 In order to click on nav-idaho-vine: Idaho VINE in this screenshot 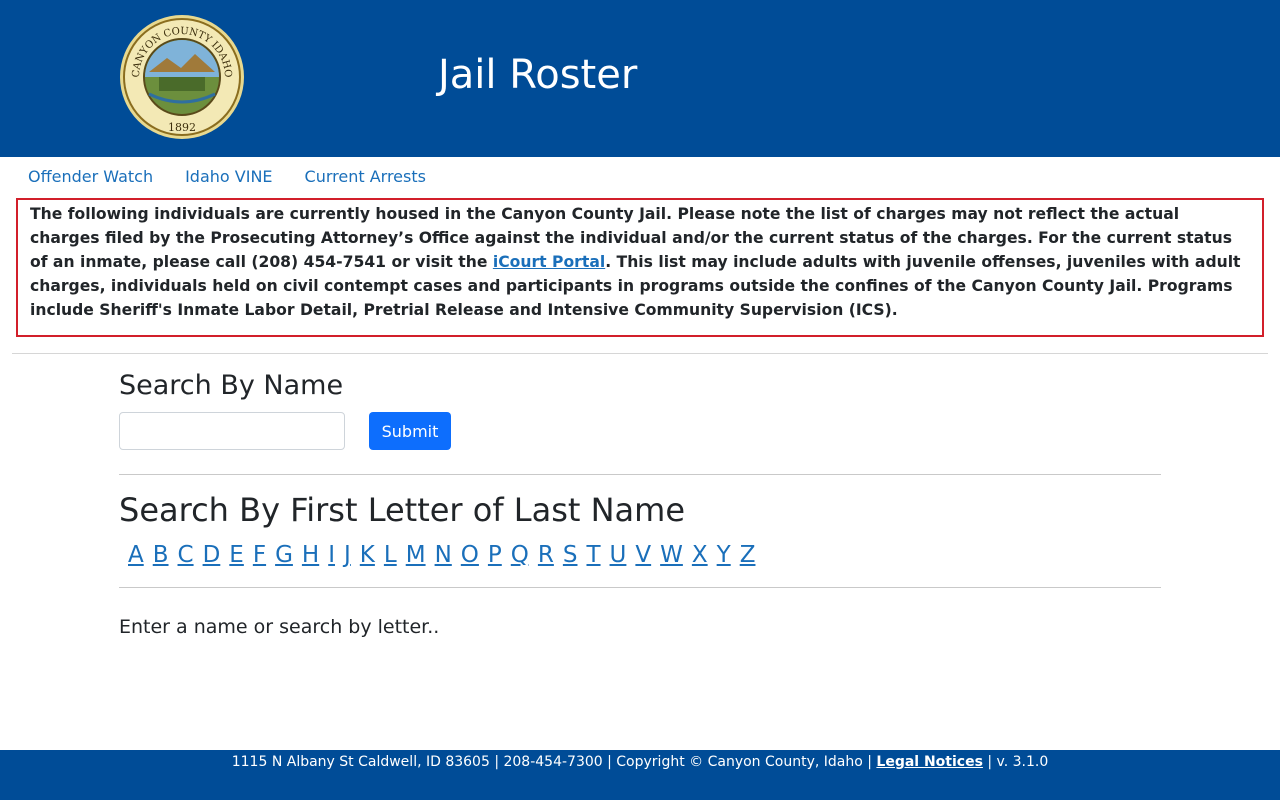, I will do `click(228, 177)`.